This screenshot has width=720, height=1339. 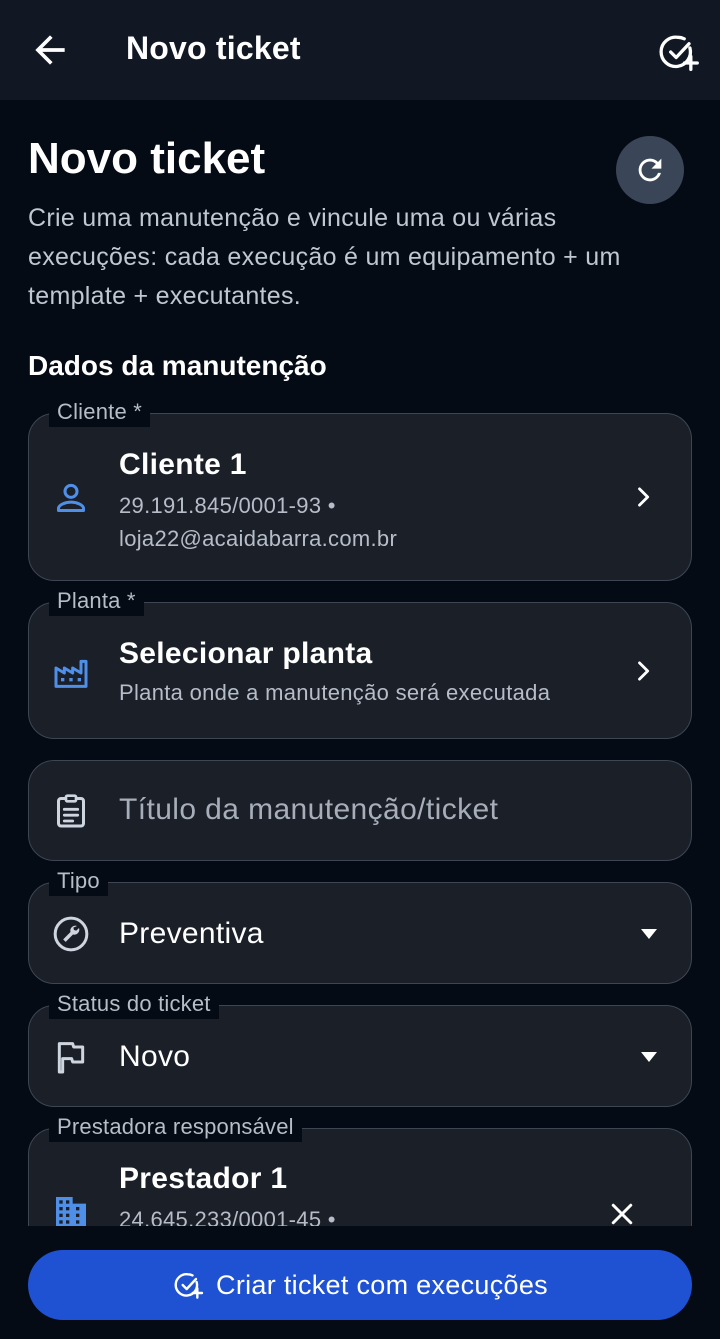 I want to click on section-title: Dados da manutenção, so click(x=177, y=365).